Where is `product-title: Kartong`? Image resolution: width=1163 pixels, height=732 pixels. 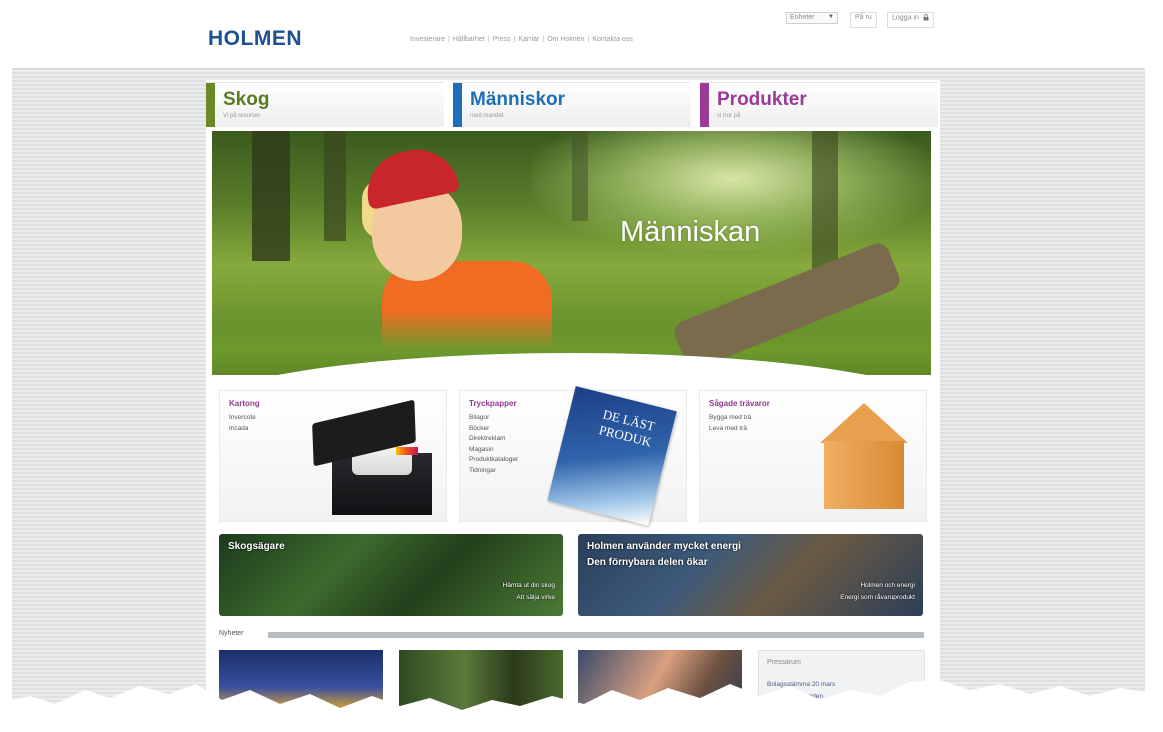
product-title: Kartong is located at coordinates (244, 403).